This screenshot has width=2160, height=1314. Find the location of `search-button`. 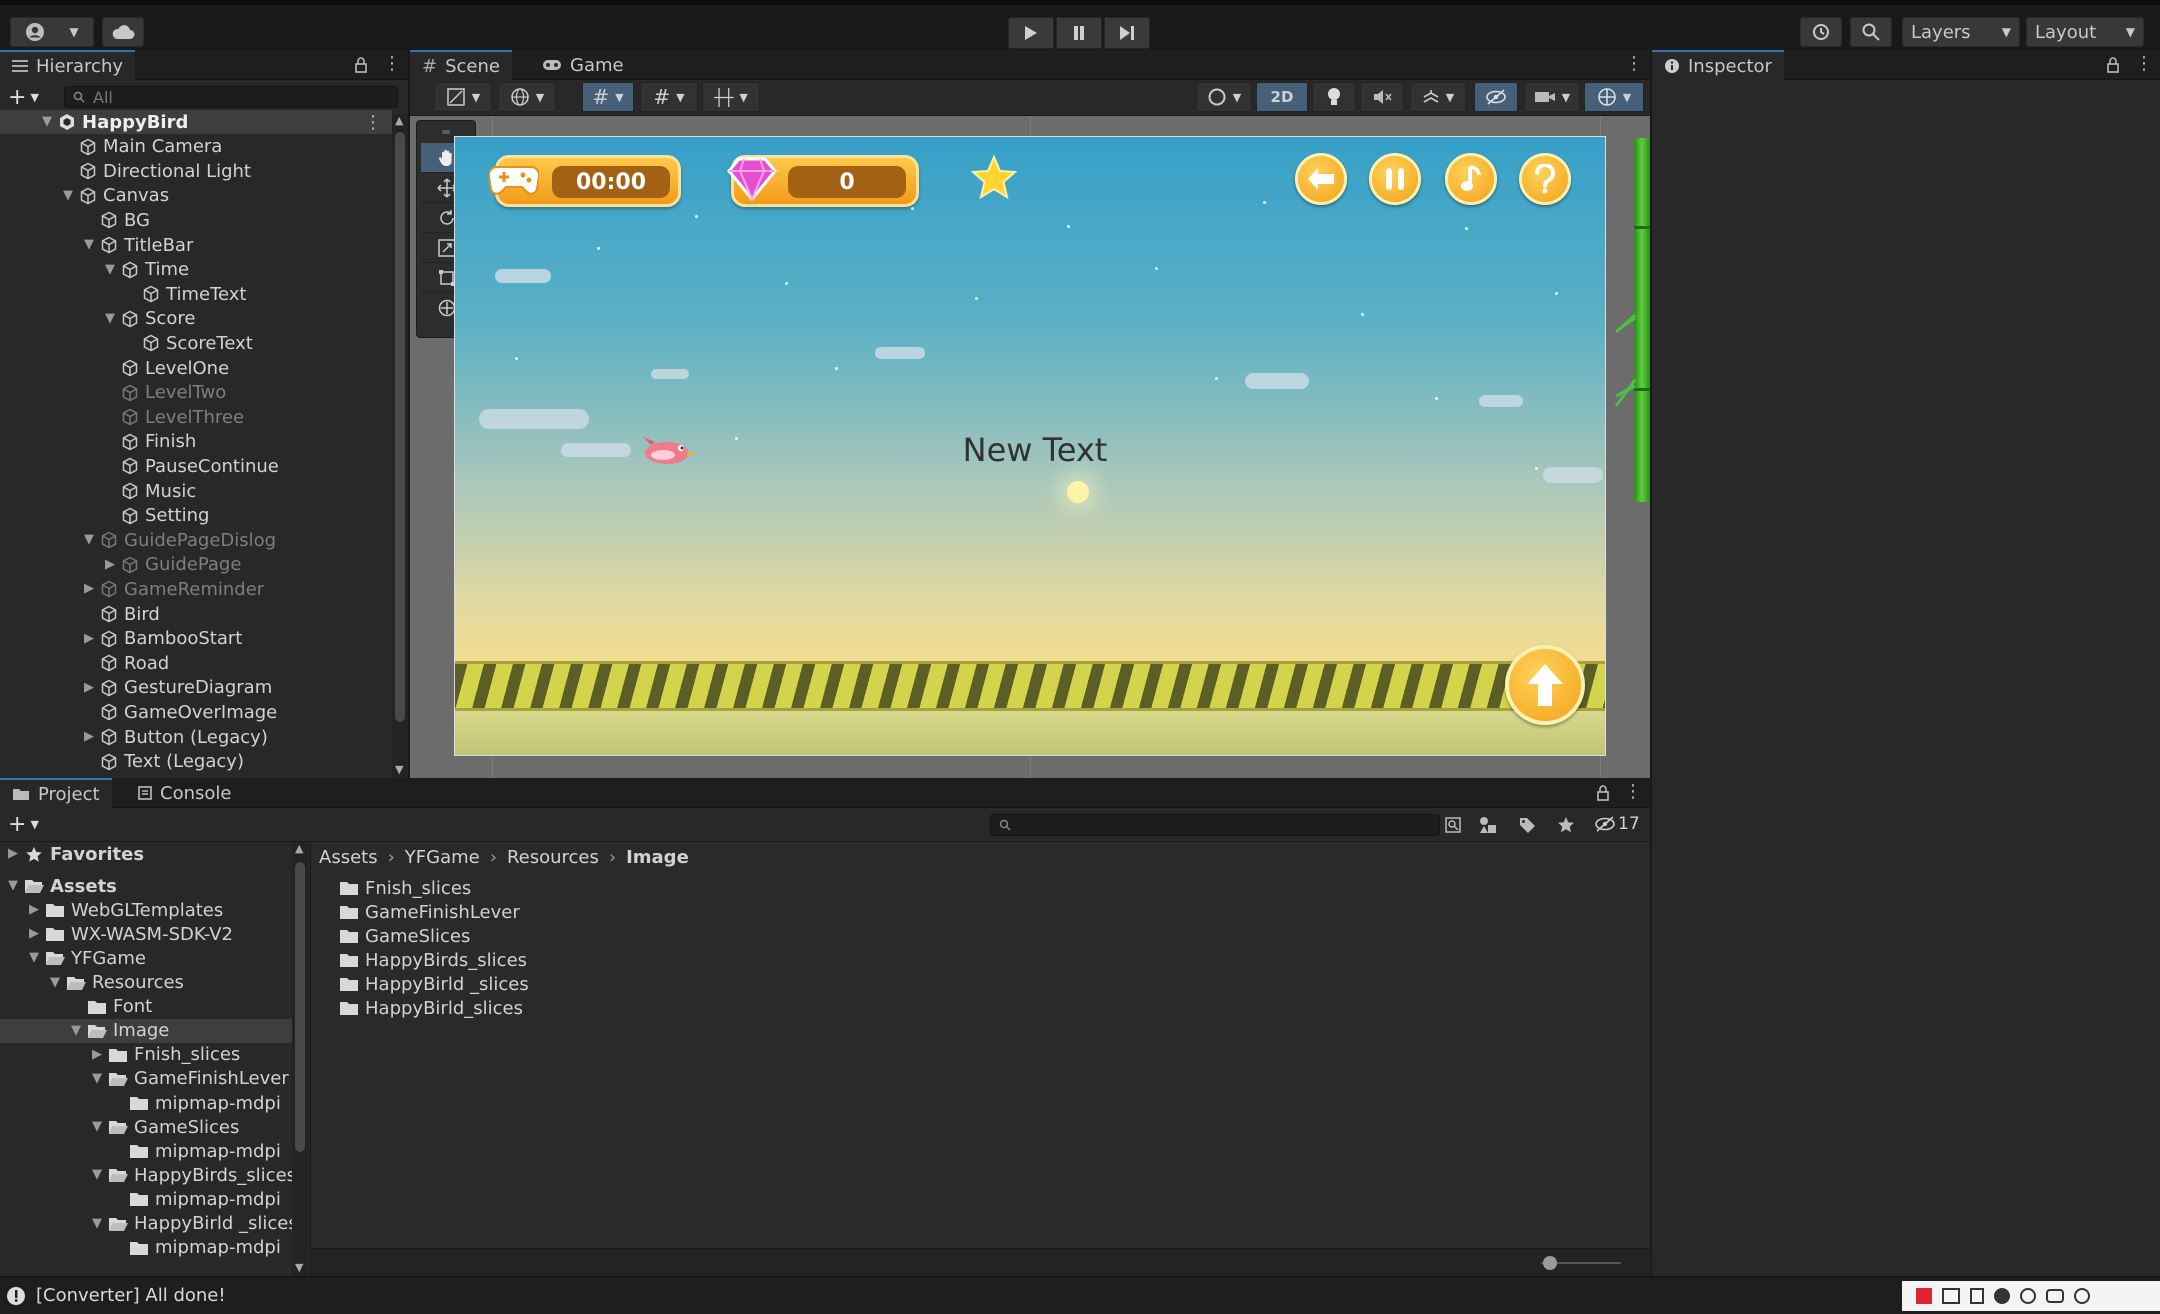

search-button is located at coordinates (1871, 32).